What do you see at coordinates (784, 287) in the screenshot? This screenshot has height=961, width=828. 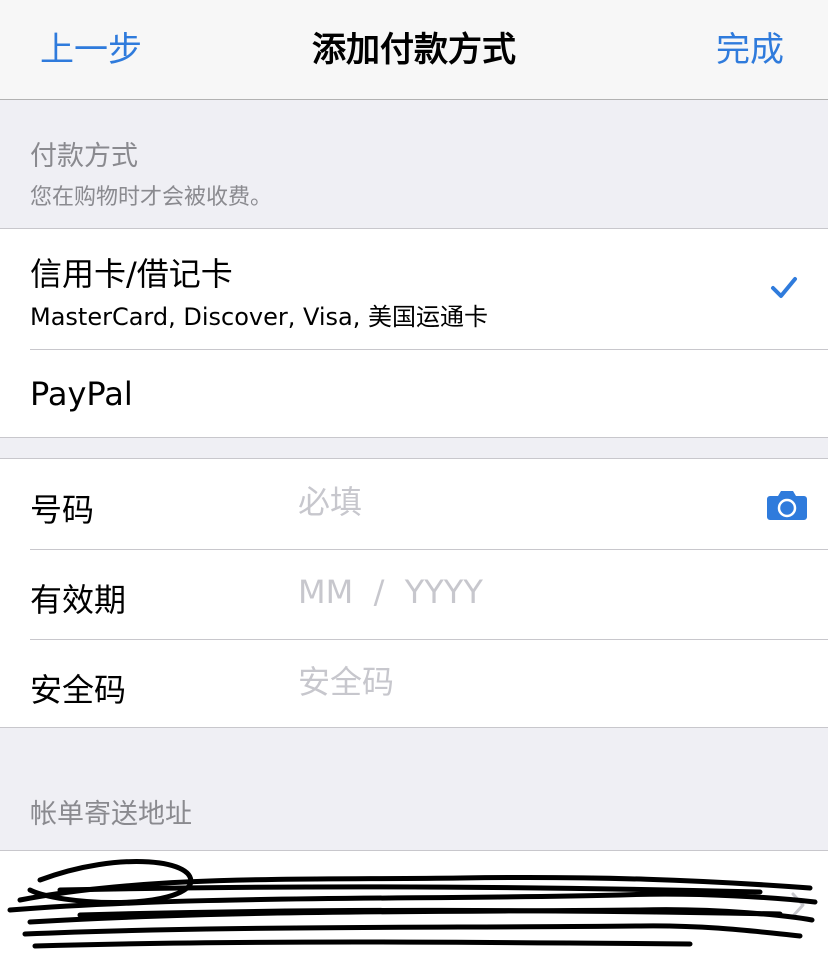 I see `checkmark-icon` at bounding box center [784, 287].